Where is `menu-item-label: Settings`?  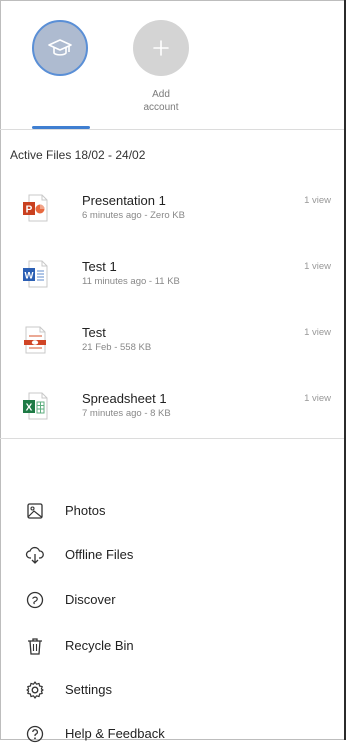 menu-item-label: Settings is located at coordinates (88, 689).